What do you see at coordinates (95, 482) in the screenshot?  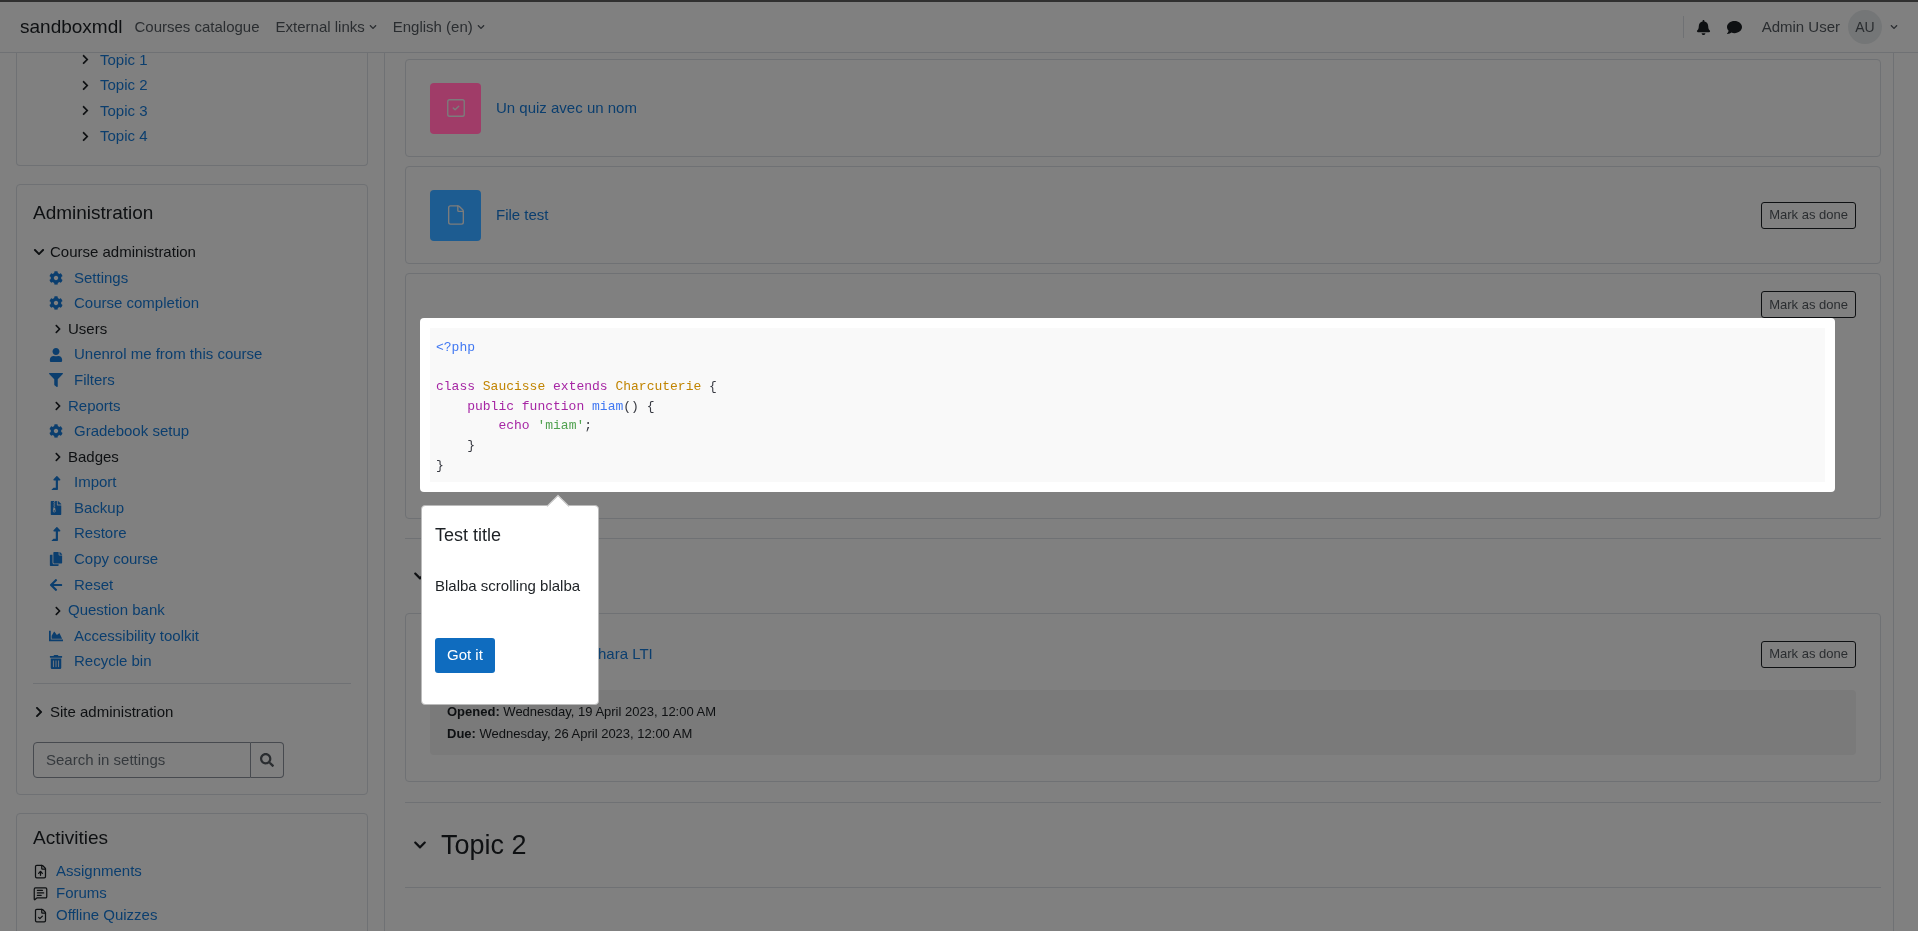 I see `admin-link: Import` at bounding box center [95, 482].